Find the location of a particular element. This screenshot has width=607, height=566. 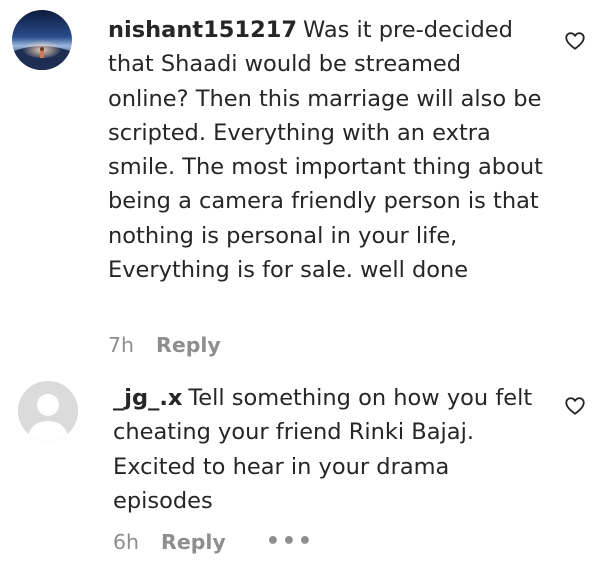

comment-timestamp: 7h is located at coordinates (121, 345).